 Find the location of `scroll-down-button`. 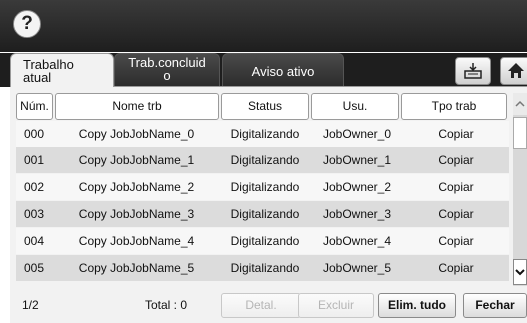

scroll-down-button is located at coordinates (520, 272).